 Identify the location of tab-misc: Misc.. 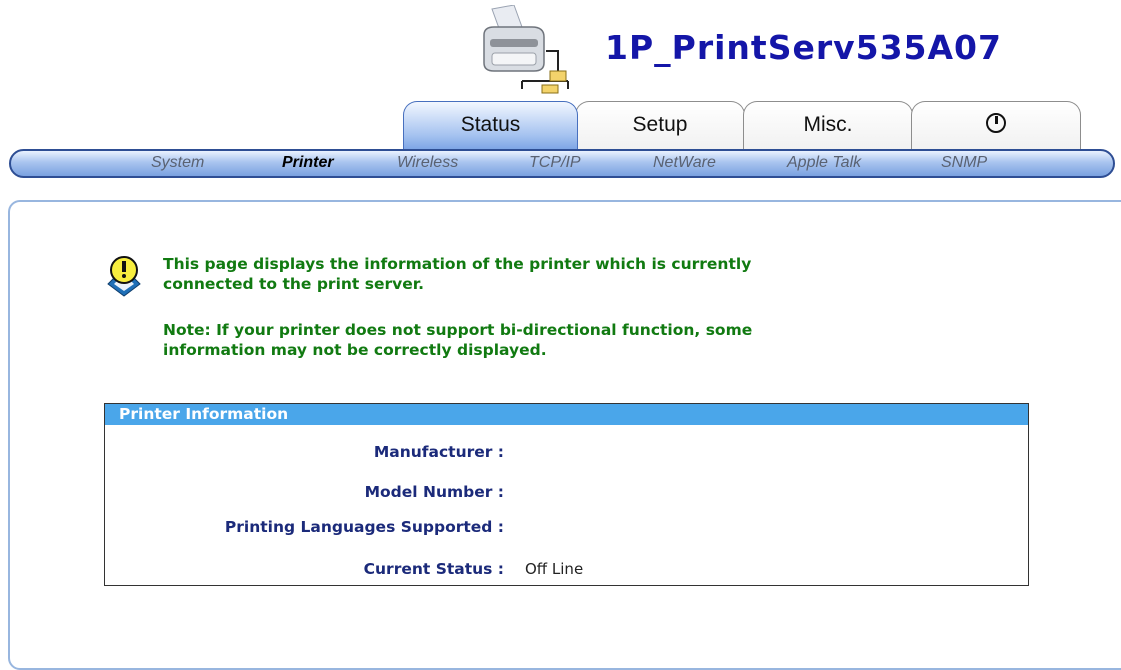
(828, 125).